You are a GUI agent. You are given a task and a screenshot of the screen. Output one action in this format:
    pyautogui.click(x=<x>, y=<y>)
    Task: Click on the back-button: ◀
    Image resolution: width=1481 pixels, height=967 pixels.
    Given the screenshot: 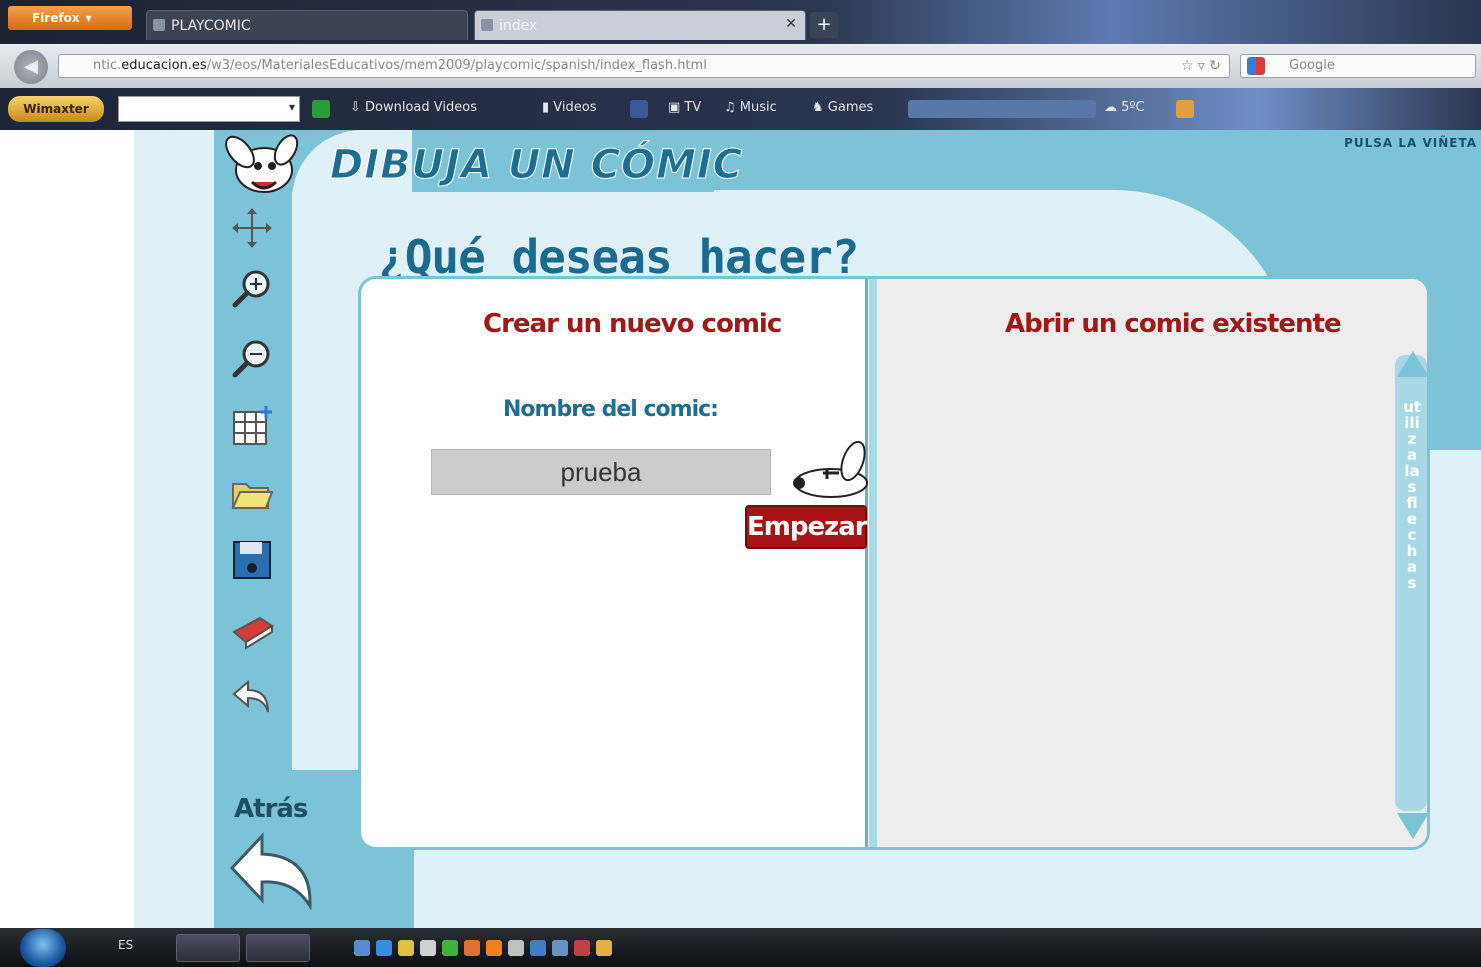 What is the action you would take?
    pyautogui.click(x=31, y=67)
    